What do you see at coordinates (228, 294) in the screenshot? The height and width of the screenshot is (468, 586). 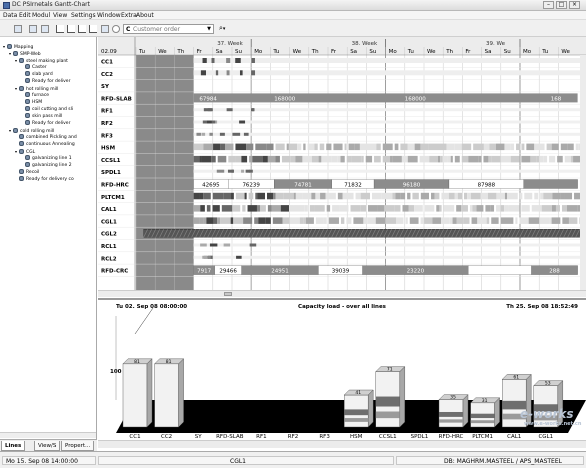 I see `scroll-thumb` at bounding box center [228, 294].